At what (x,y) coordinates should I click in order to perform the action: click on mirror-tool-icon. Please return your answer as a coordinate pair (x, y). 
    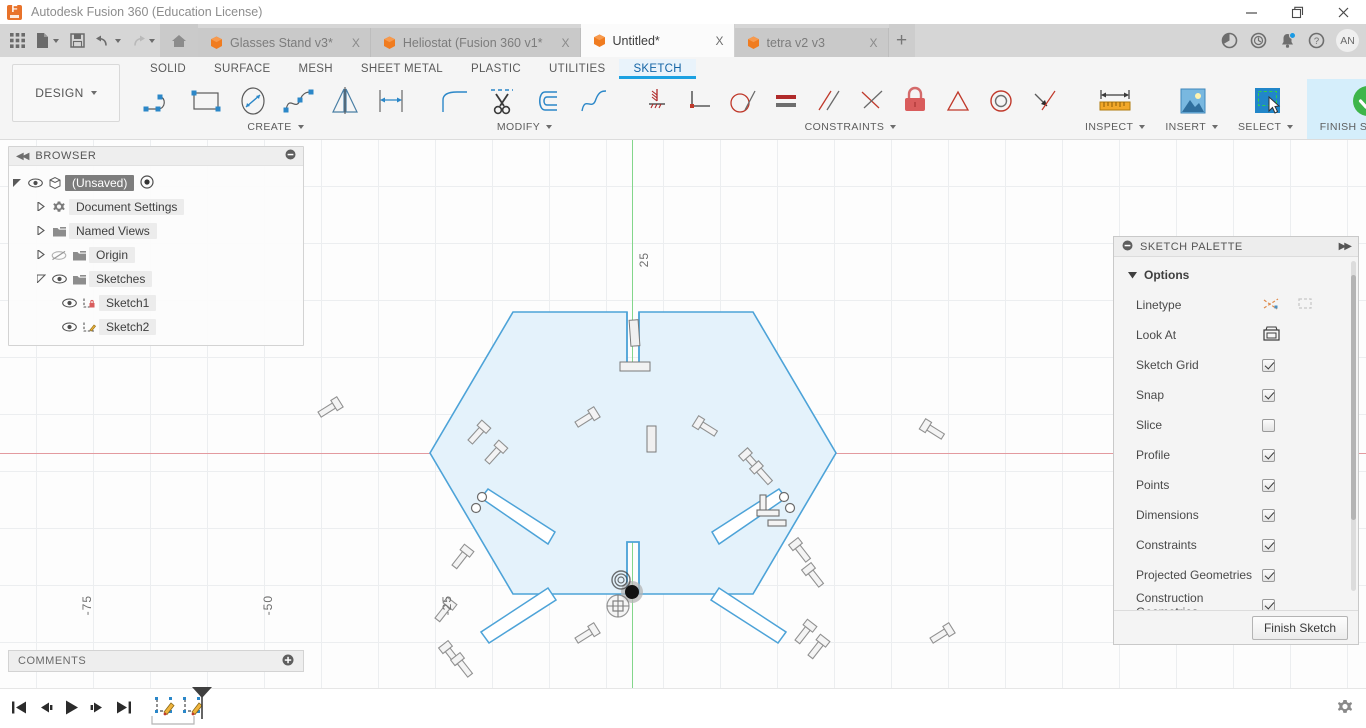
    Looking at the image, I should click on (344, 101).